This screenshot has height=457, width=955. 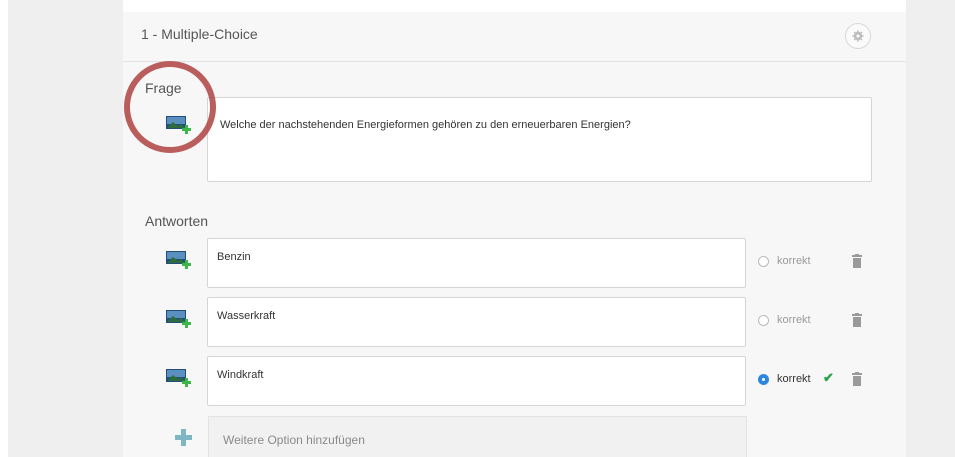 What do you see at coordinates (476, 381) in the screenshot?
I see `answer-text-field: Windkraft` at bounding box center [476, 381].